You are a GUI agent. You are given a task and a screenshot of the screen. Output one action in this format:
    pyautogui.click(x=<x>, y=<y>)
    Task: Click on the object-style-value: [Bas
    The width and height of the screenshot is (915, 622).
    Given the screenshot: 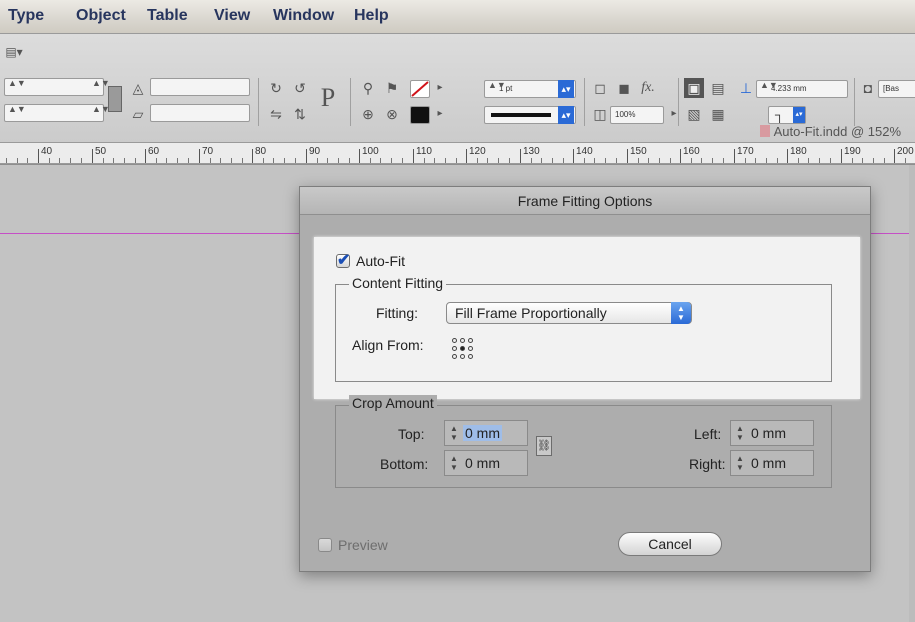 What is the action you would take?
    pyautogui.click(x=891, y=88)
    